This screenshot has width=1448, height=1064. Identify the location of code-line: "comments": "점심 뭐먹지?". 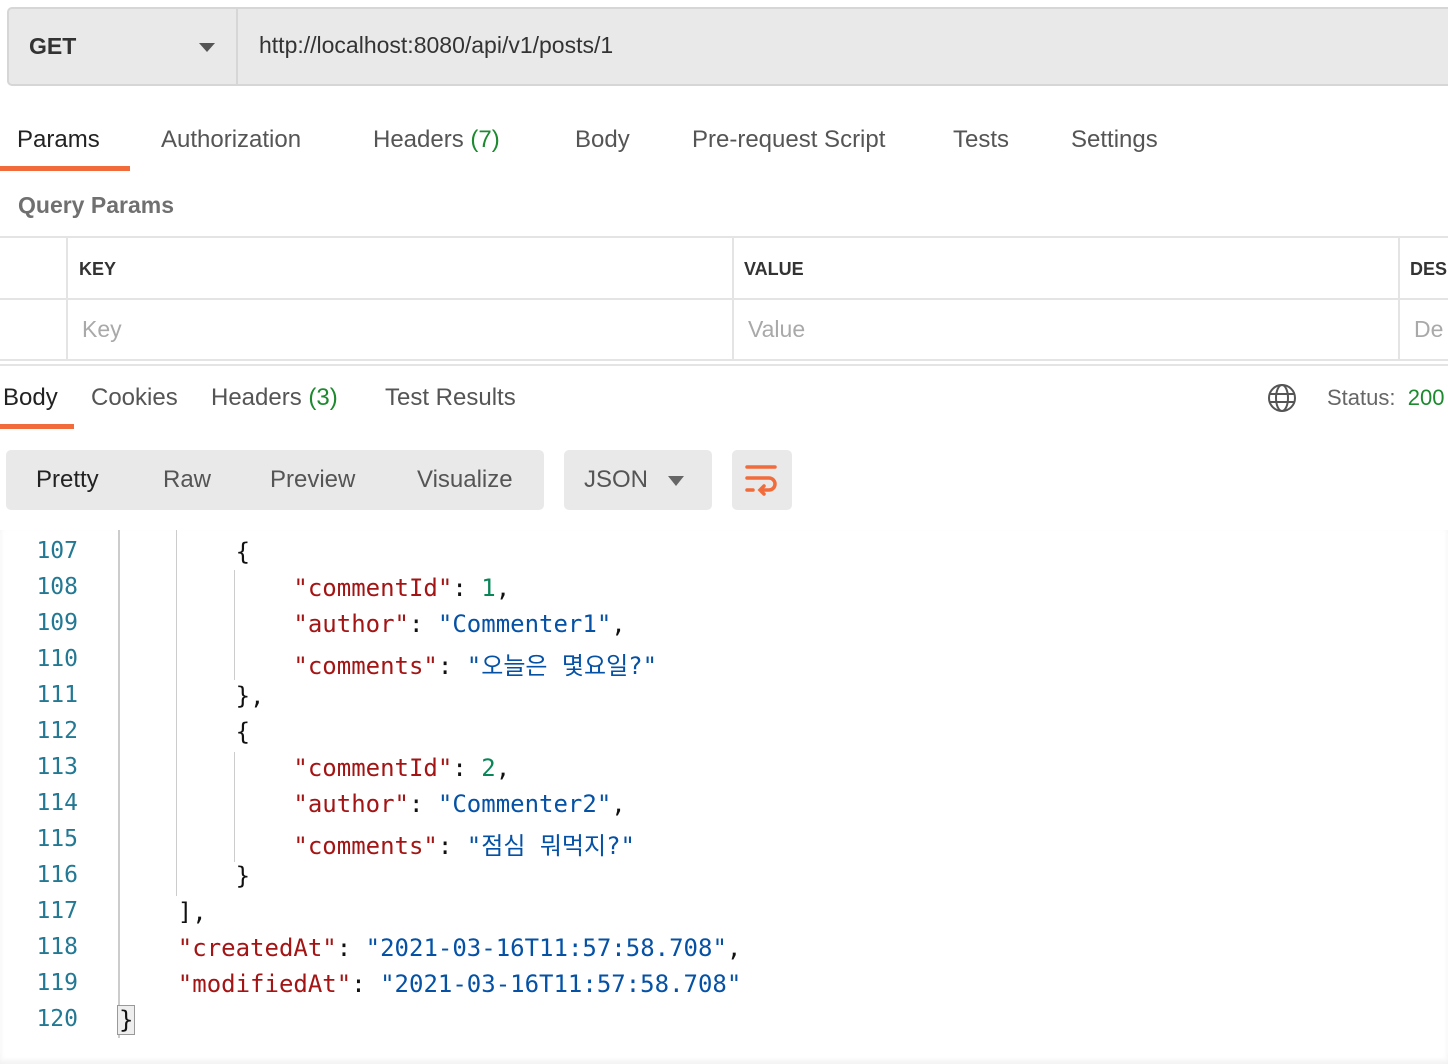
(464, 843).